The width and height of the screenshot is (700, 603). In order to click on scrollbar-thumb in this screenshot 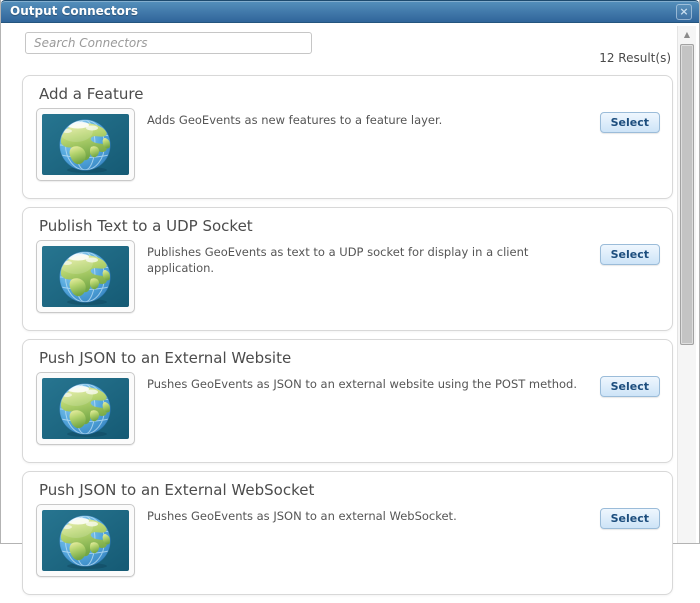, I will do `click(687, 194)`.